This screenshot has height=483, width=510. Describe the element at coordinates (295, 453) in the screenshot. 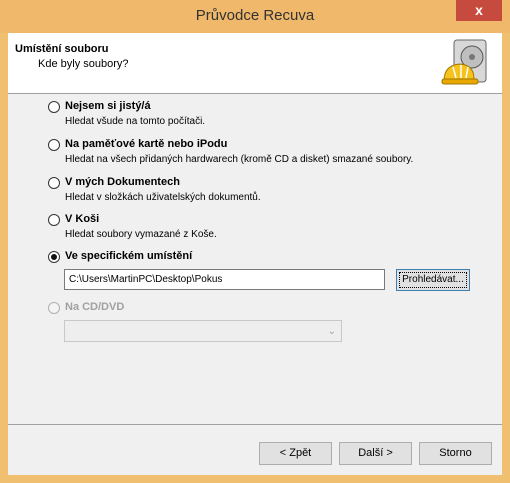

I see `back-button: < Zpět` at that location.